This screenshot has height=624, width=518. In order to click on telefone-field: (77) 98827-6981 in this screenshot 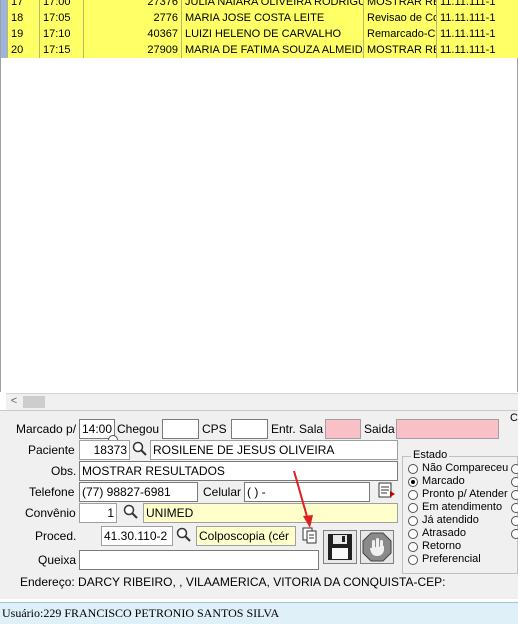, I will do `click(138, 492)`.